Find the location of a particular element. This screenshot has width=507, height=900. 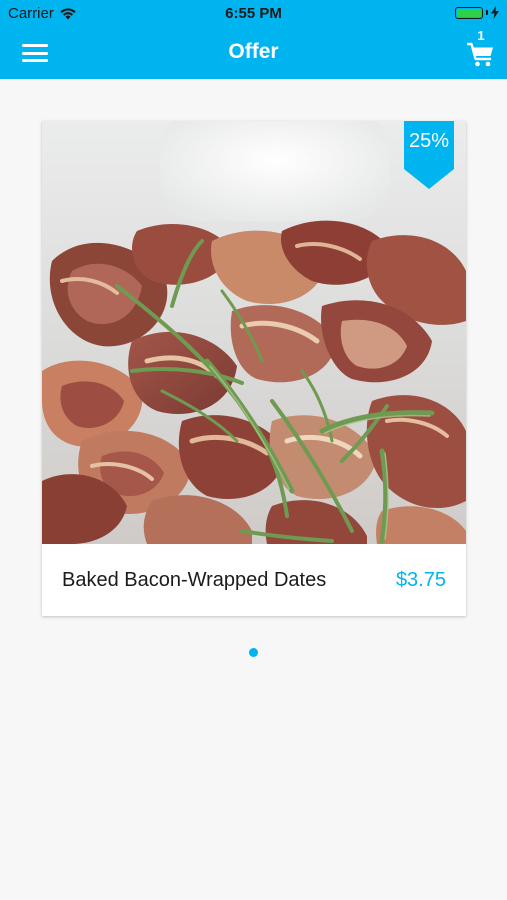

product-price: $3.75 is located at coordinates (420, 579).